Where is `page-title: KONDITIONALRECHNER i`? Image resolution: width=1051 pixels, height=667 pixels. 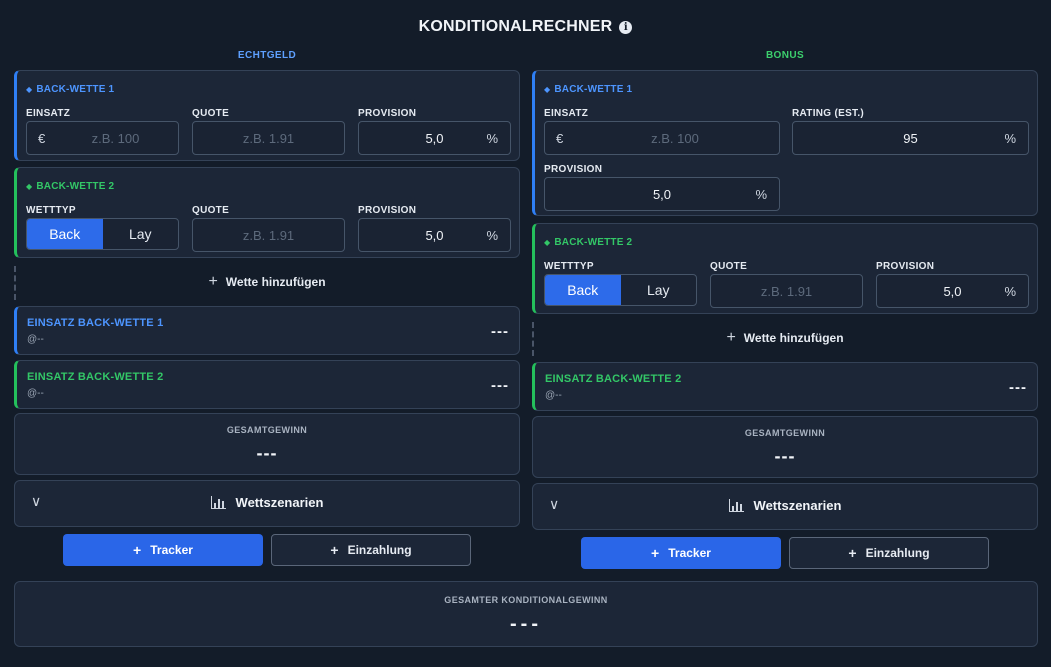
page-title: KONDITIONALRECHNER i is located at coordinates (525, 27).